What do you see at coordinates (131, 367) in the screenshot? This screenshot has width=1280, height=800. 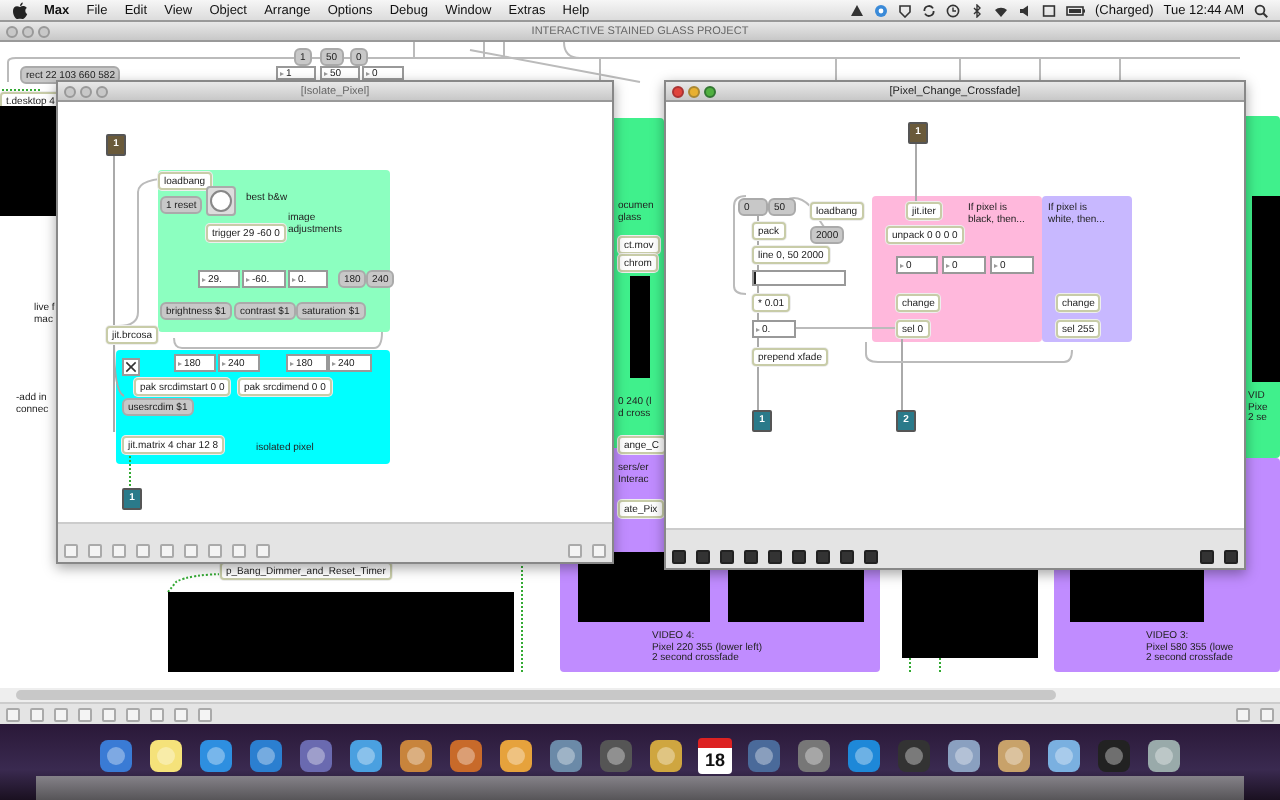 I see `toggle` at bounding box center [131, 367].